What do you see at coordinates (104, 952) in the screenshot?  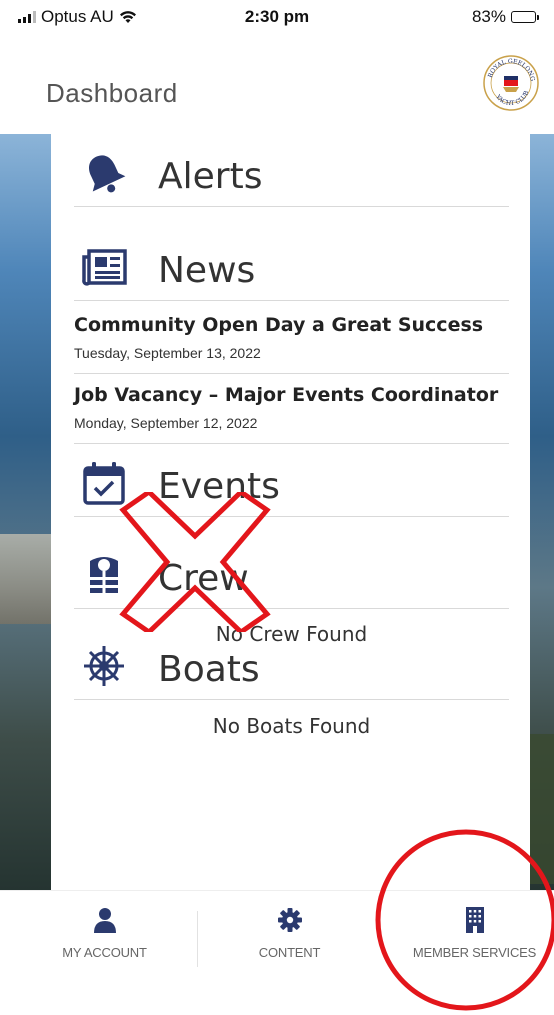 I see `tab-label: MY ACCOUNT` at bounding box center [104, 952].